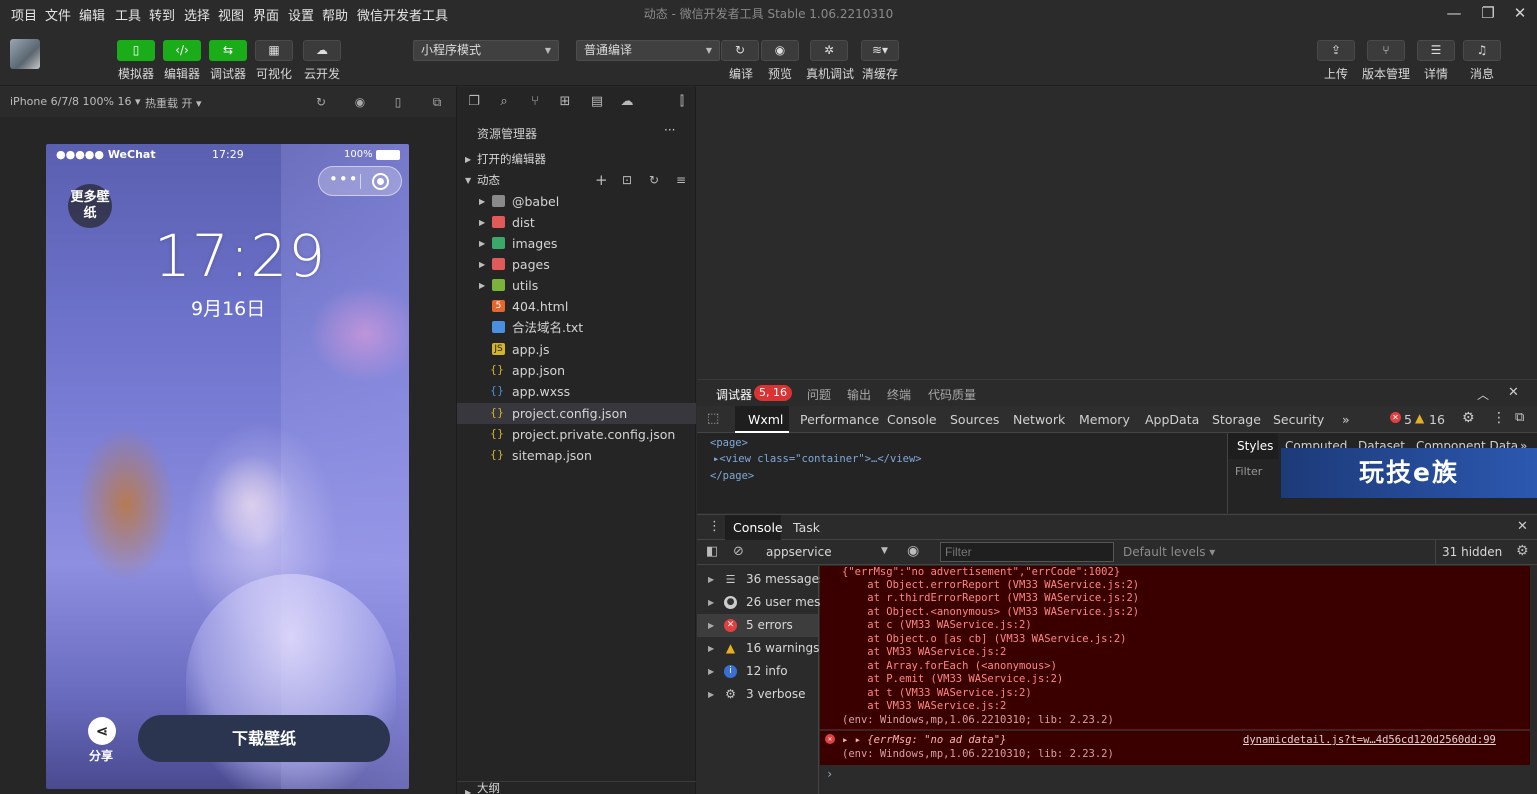 The height and width of the screenshot is (794, 1537). I want to click on tree-item-project-private-config: {} project.private.config.json, so click(576, 434).